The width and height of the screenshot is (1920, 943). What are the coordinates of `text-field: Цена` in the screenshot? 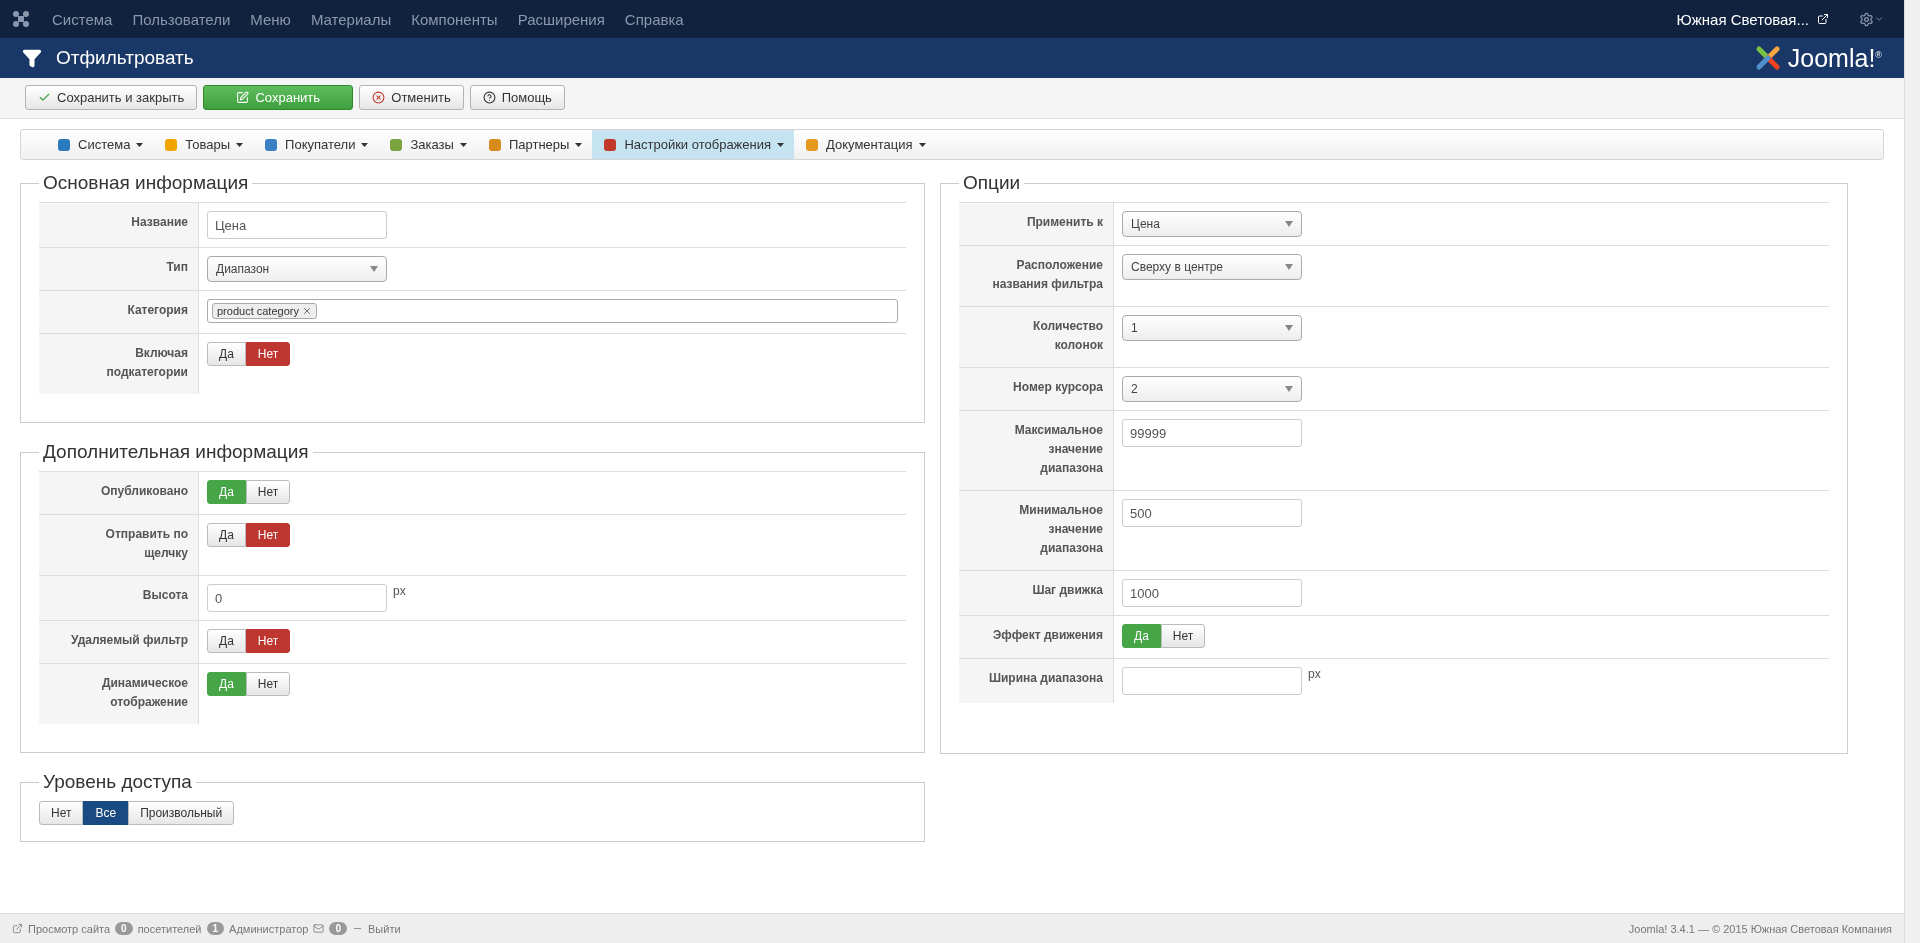 It's located at (297, 225).